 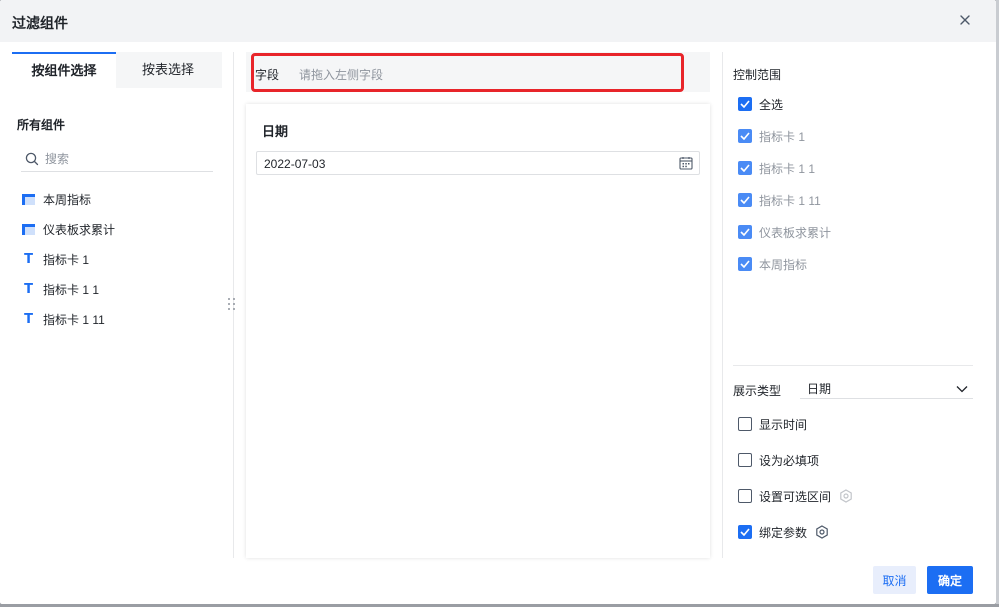 What do you see at coordinates (498, 21) in the screenshot?
I see `dialog-header: 过滤组件` at bounding box center [498, 21].